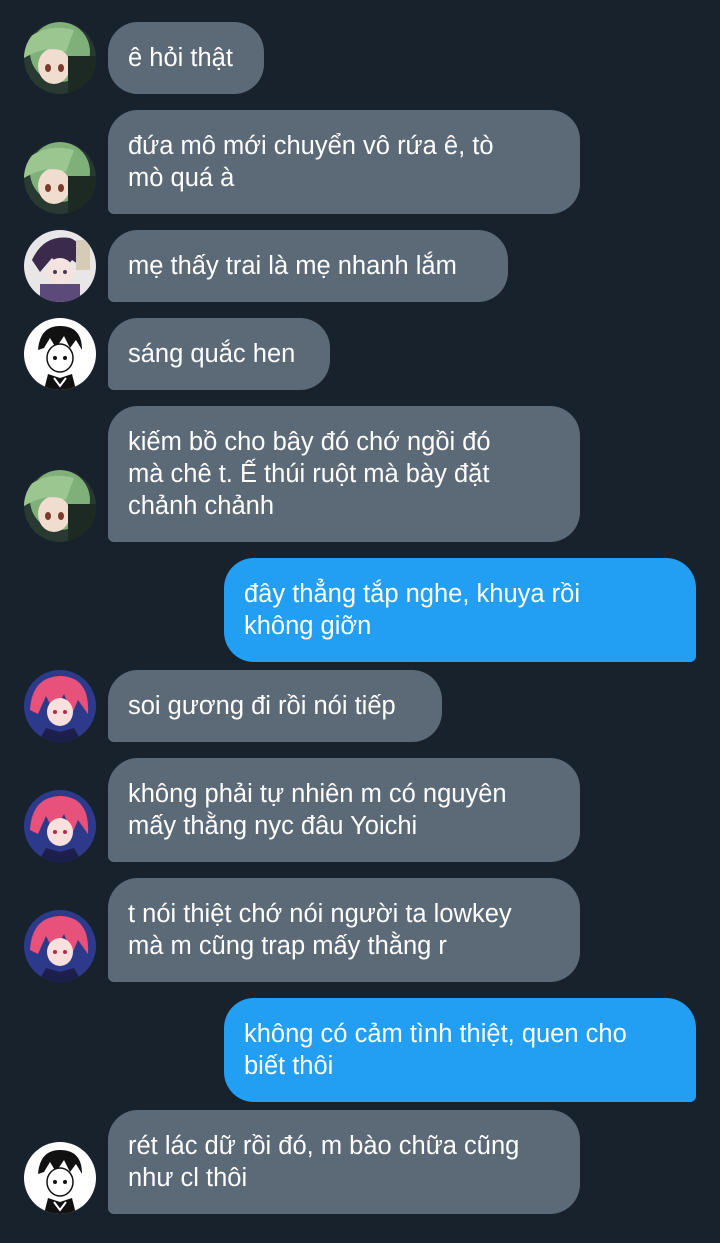 Image resolution: width=720 pixels, height=1243 pixels. Describe the element at coordinates (460, 610) in the screenshot. I see `message-bubble: đây thẳng tắp nghe, khuya rồi không giỡn` at that location.